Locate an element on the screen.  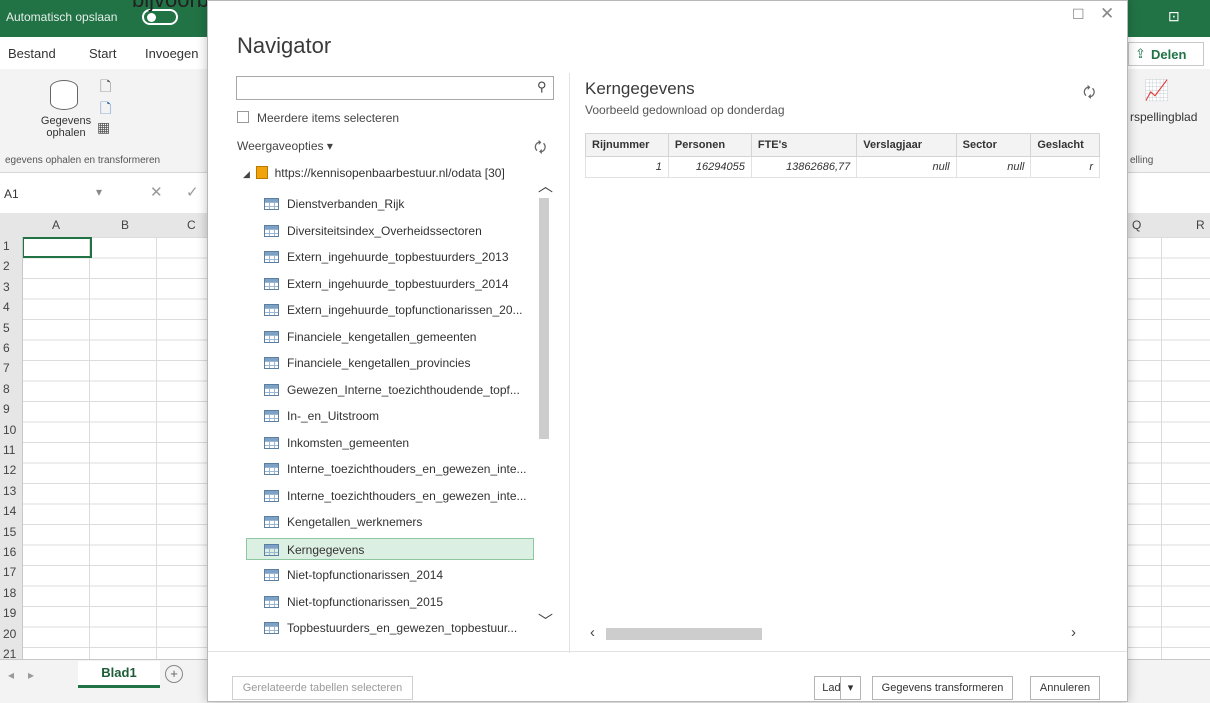
from-table-icon: ▦ is located at coordinates (103, 127).